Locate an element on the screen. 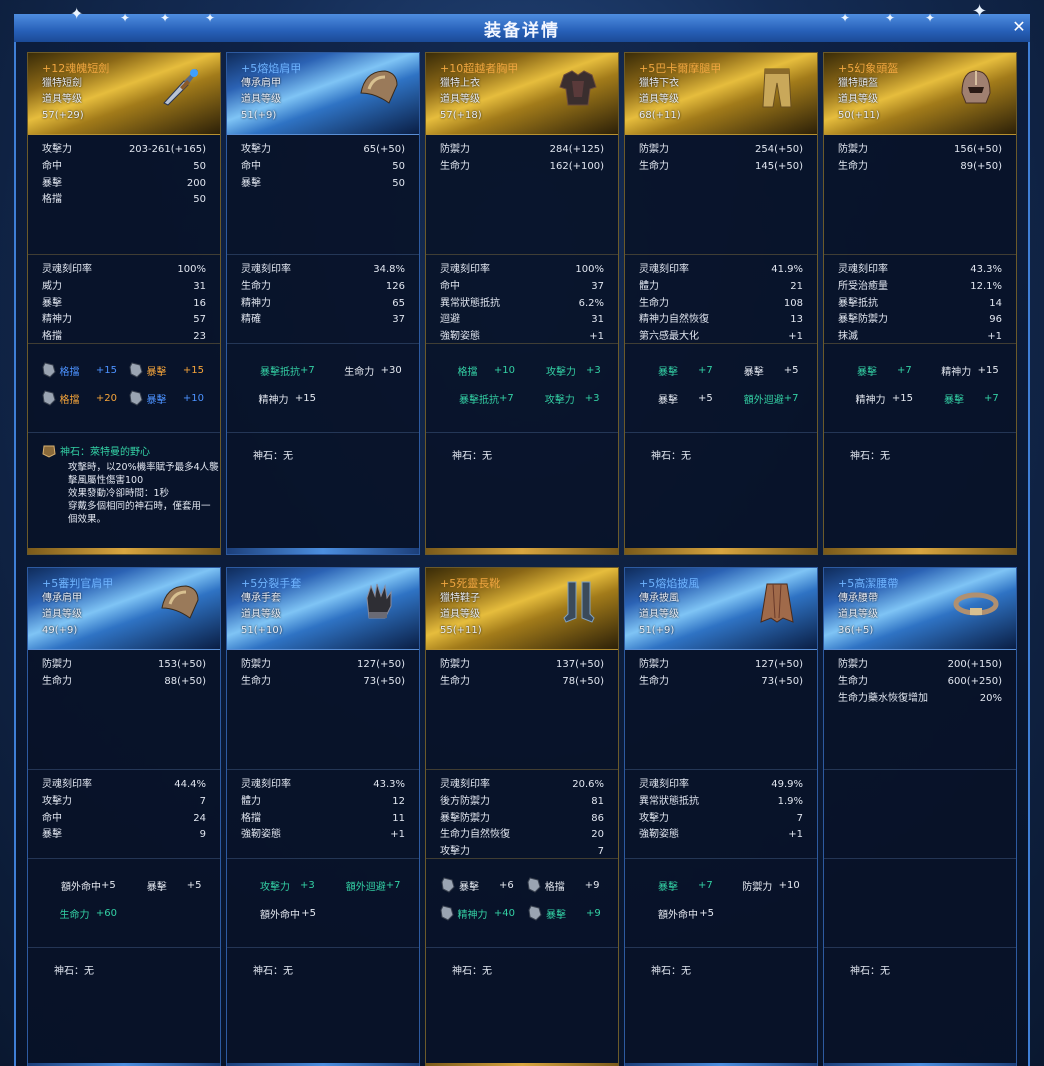 The image size is (1044, 1066). stat-value: 1.9% is located at coordinates (790, 801).